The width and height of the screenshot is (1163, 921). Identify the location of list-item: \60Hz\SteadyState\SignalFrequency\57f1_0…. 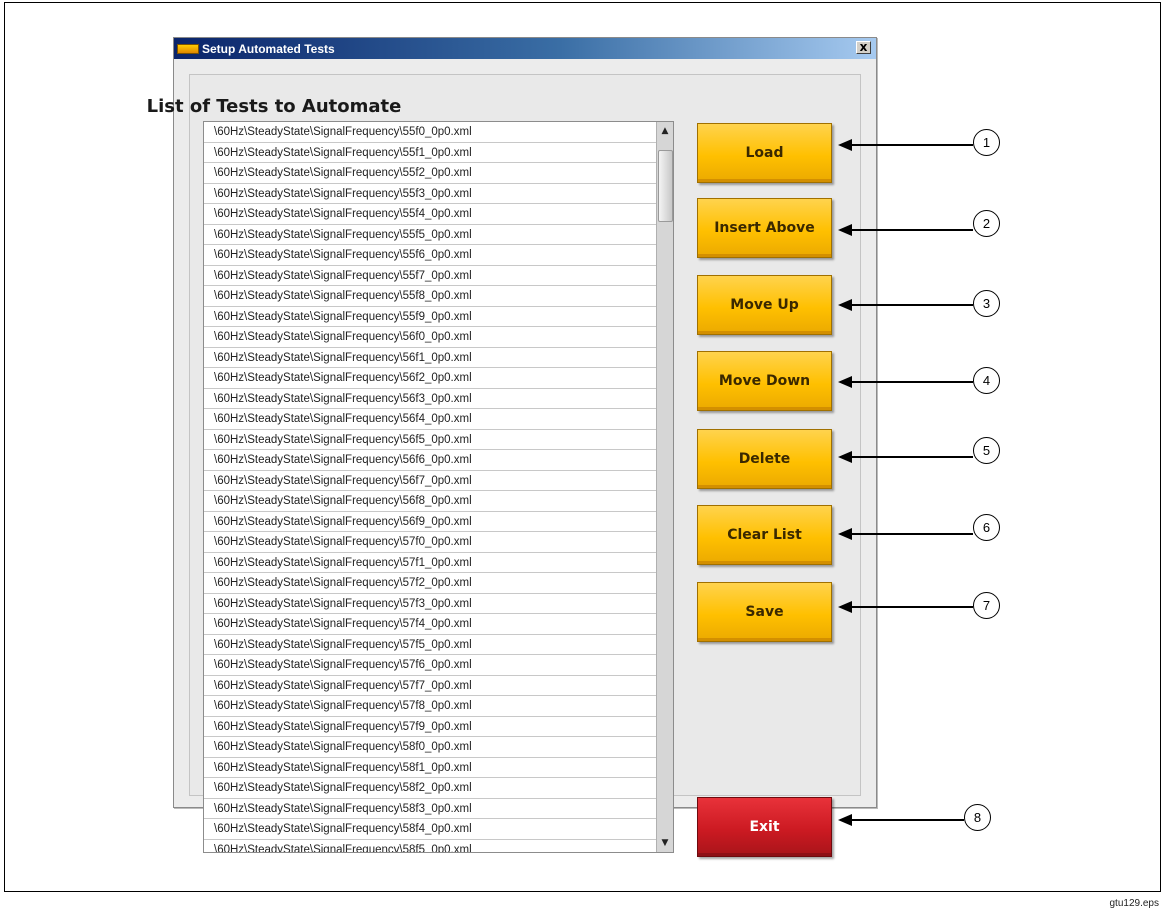
(430, 563).